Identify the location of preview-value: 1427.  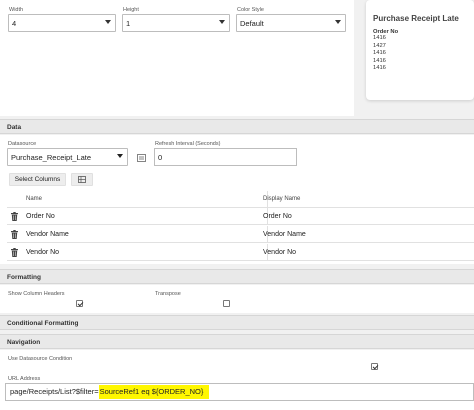
(379, 45).